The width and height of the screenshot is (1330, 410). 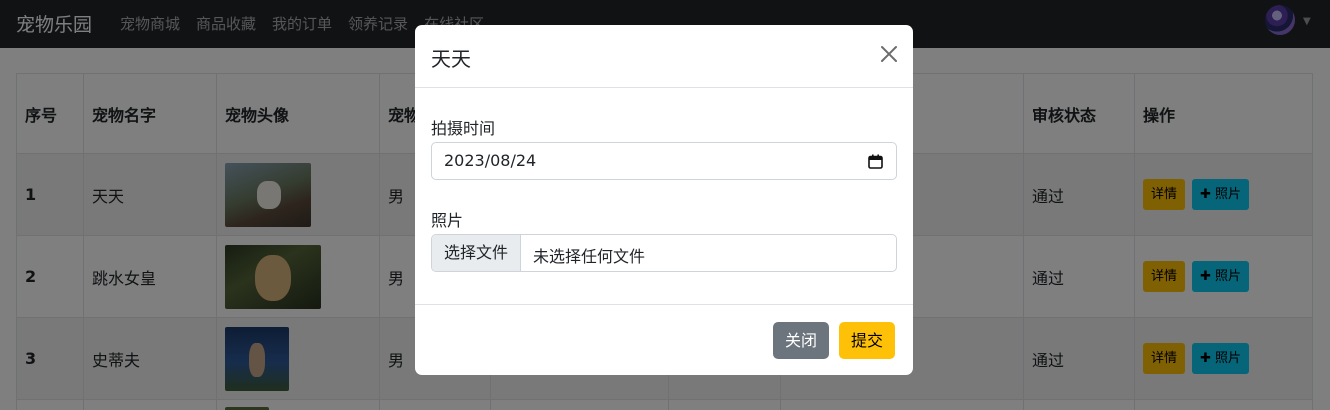 What do you see at coordinates (490, 160) in the screenshot?
I see `date-value: 2023/08/24` at bounding box center [490, 160].